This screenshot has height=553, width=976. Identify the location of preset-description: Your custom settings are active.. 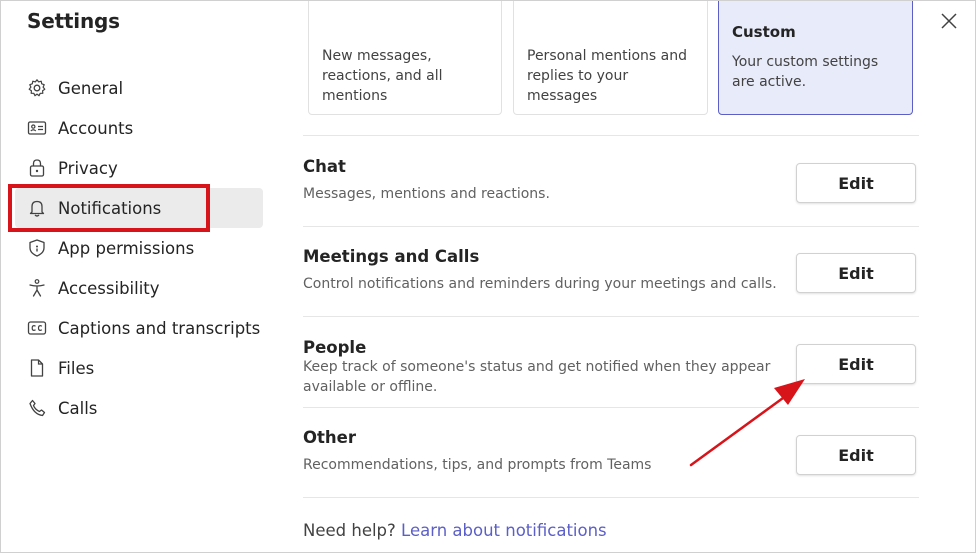
(805, 72).